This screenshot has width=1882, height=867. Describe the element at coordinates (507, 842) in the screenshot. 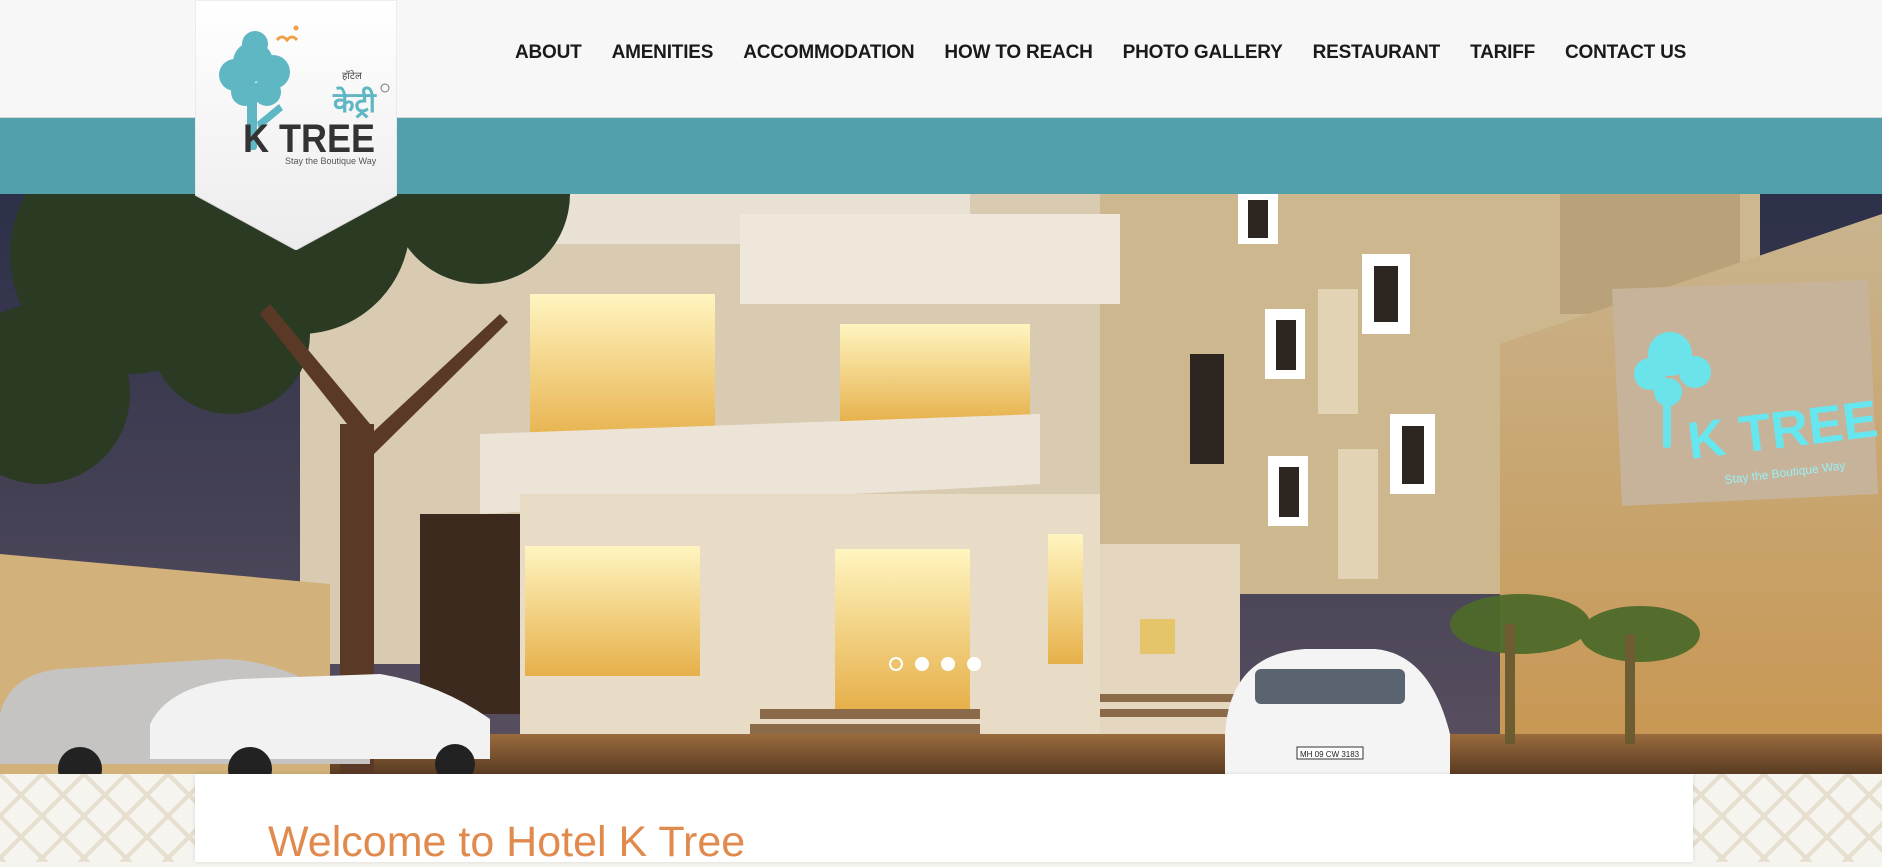

I see `welcome-title: Welcome to Hotel K Tree` at that location.